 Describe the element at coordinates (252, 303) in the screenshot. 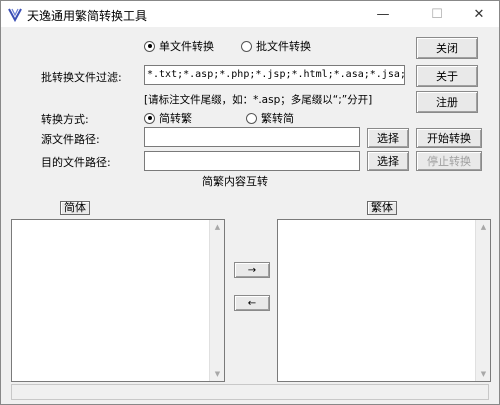

I see `convert-to-left-button: ←` at that location.